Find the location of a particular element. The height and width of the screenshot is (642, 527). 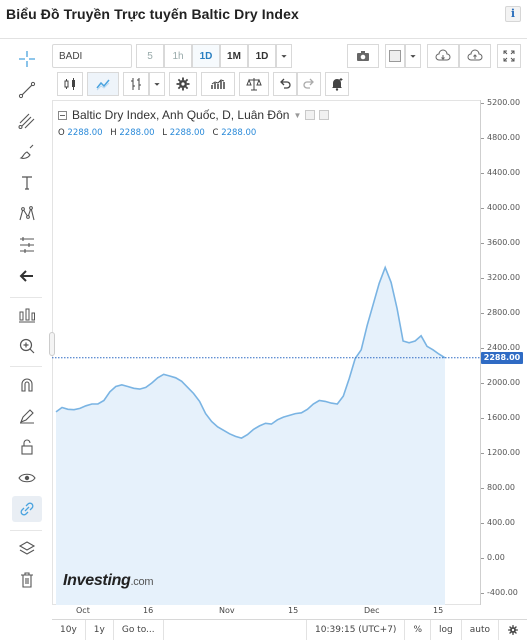

chart-settings-button is located at coordinates (513, 630).